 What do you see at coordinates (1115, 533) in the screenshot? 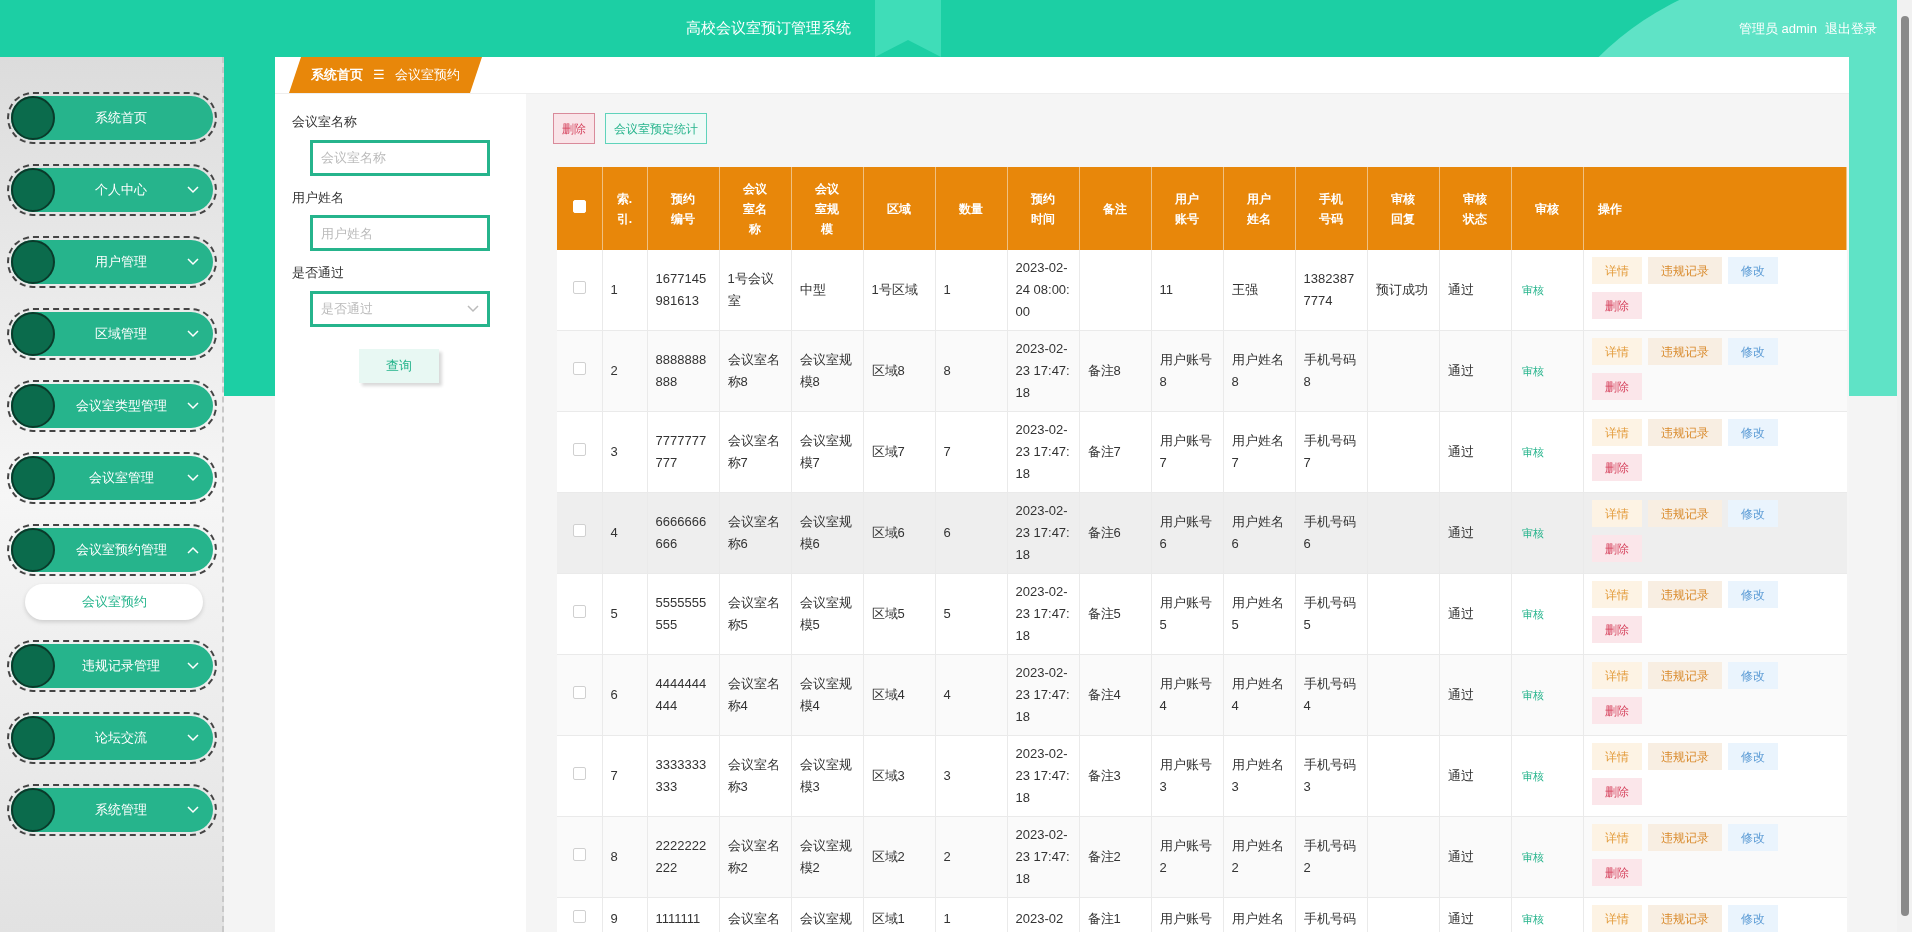
I see `table-cell: 备注6` at bounding box center [1115, 533].